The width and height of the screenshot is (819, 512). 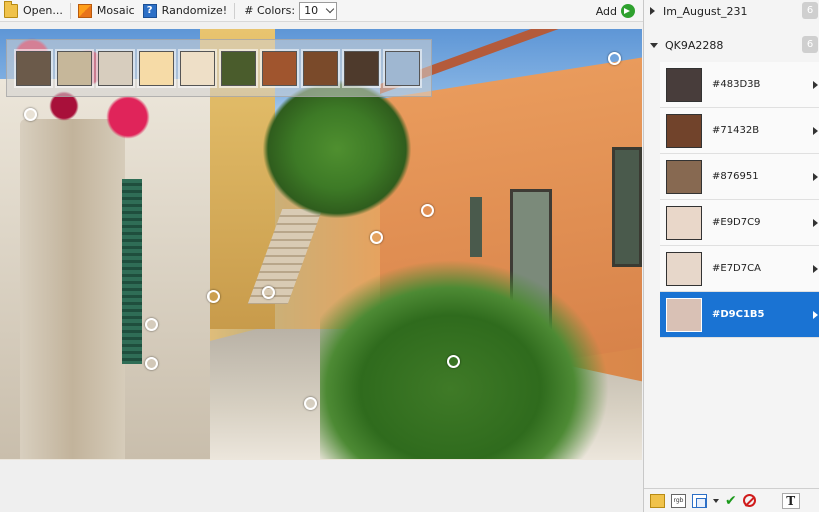 What do you see at coordinates (736, 130) in the screenshot?
I see `color-hex-value: #71432B` at bounding box center [736, 130].